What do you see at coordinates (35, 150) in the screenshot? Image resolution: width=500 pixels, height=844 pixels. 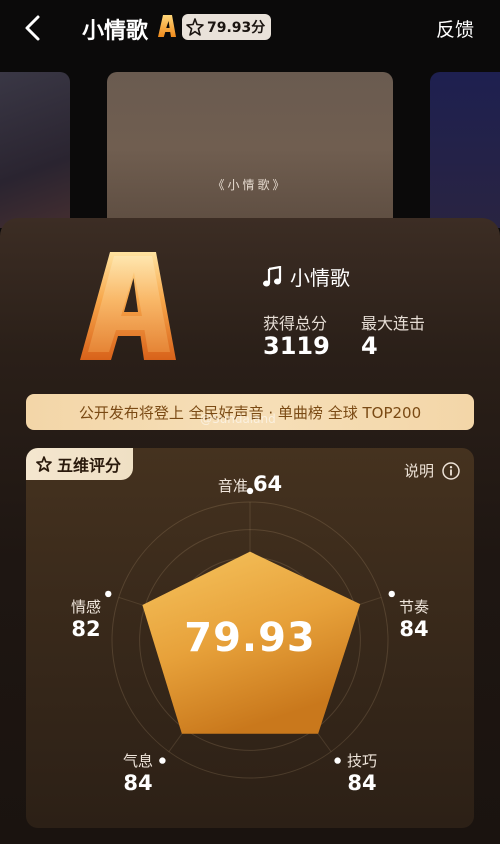 I see `carousel-card-prev` at bounding box center [35, 150].